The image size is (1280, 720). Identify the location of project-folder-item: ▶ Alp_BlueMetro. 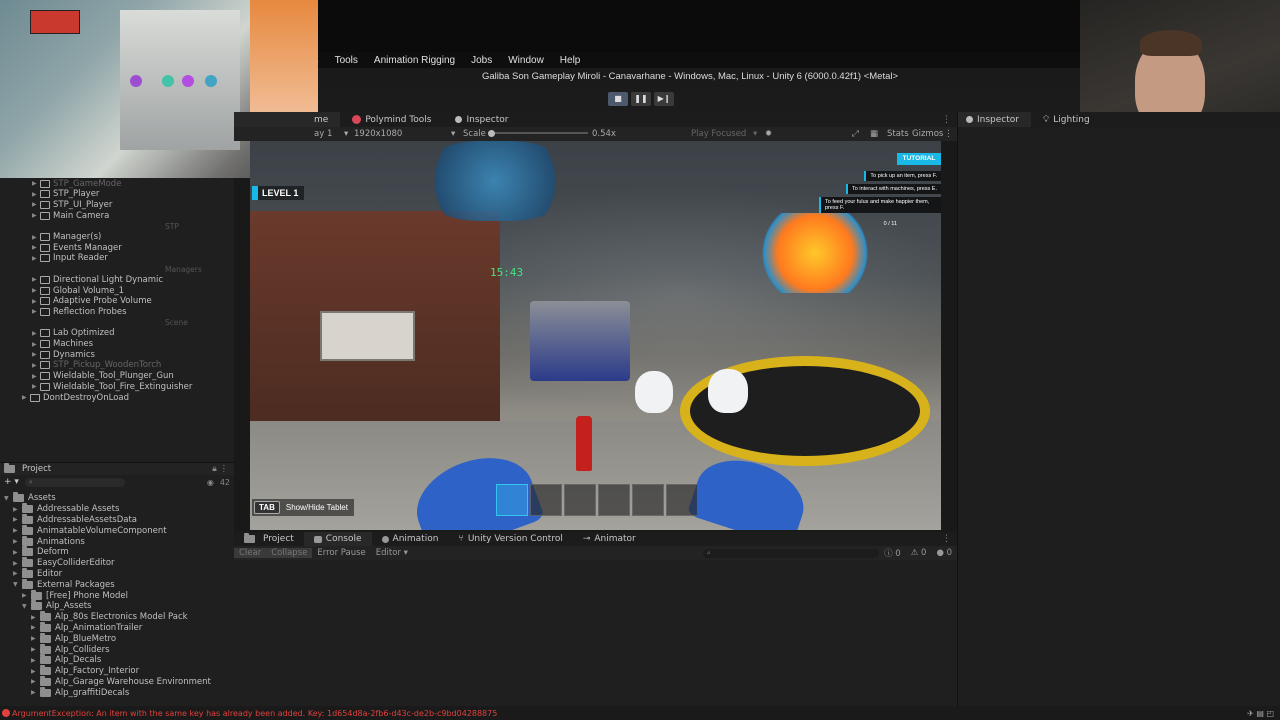
(73, 638).